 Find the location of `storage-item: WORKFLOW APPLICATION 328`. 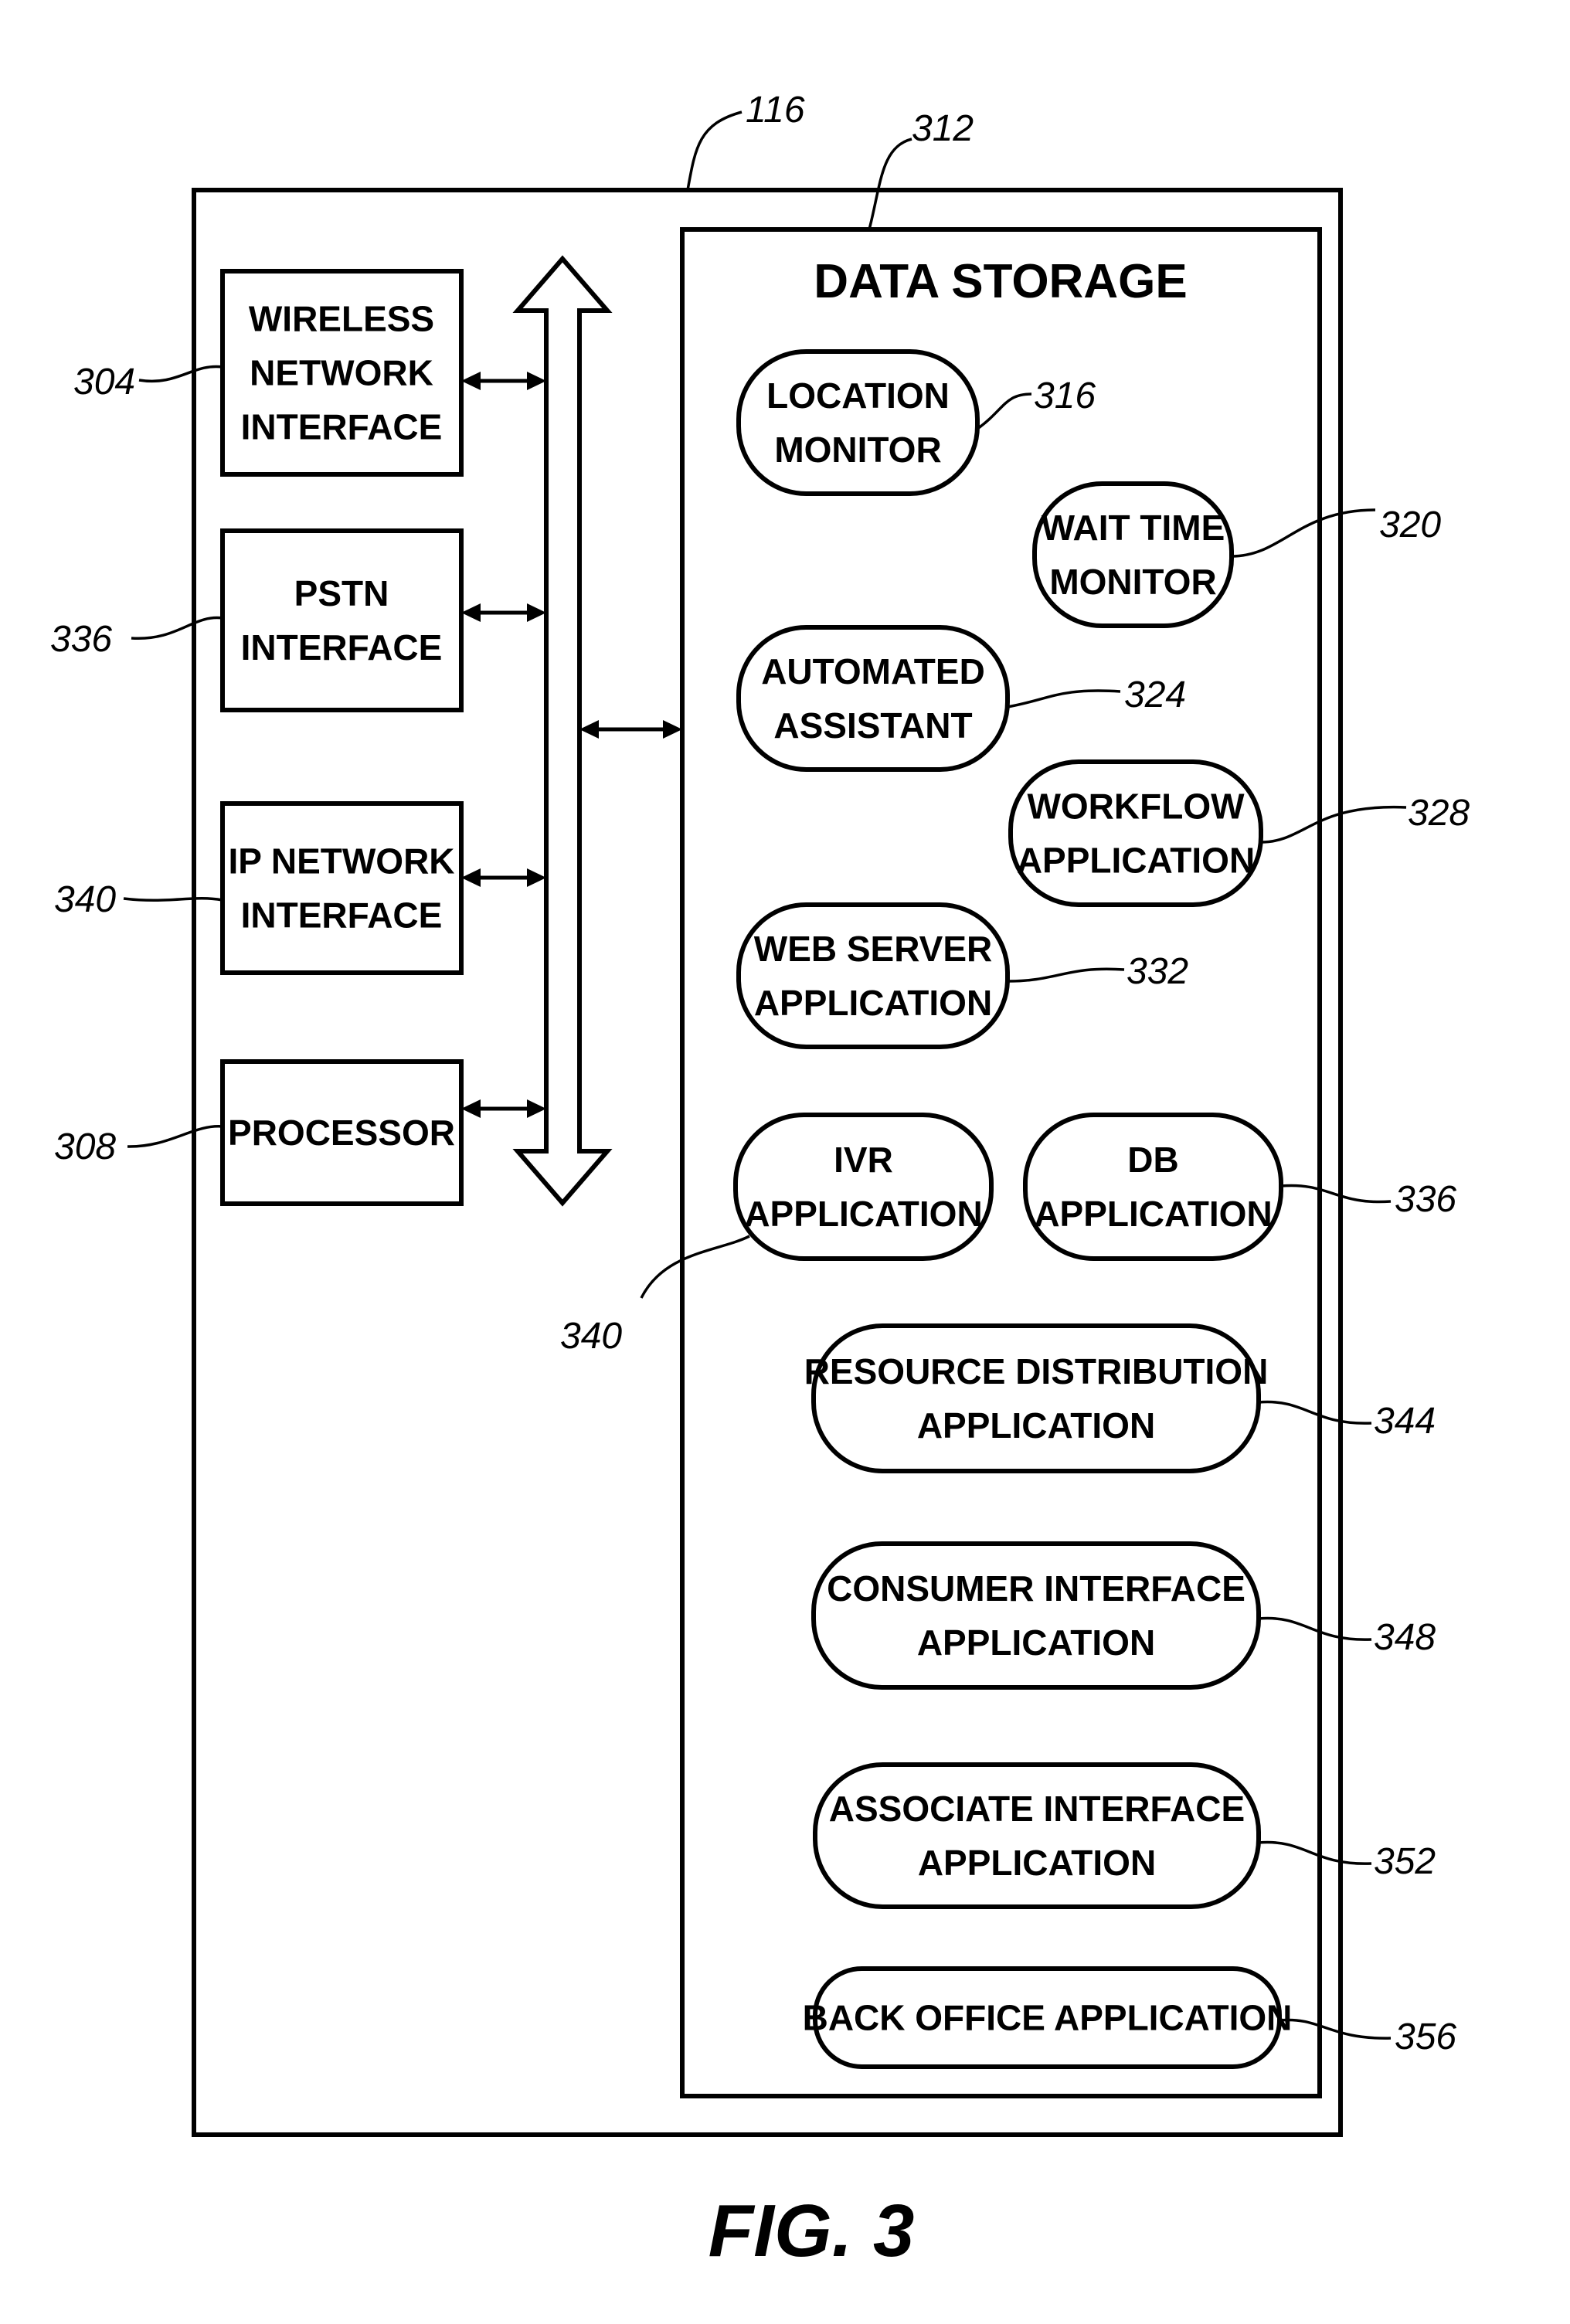

storage-item: WORKFLOW APPLICATION 328 is located at coordinates (1239, 833).